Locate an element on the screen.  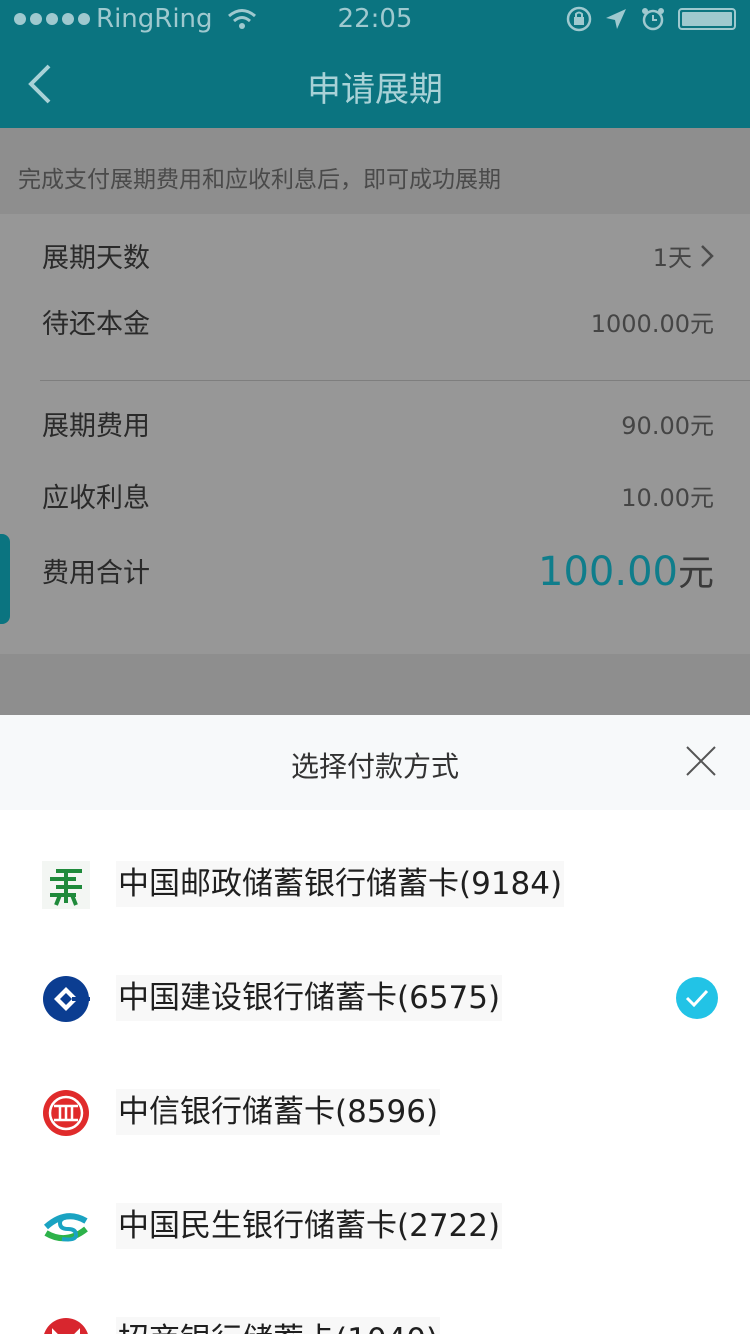
extension-fee-row: 展期费用 90.00元 is located at coordinates (378, 423).